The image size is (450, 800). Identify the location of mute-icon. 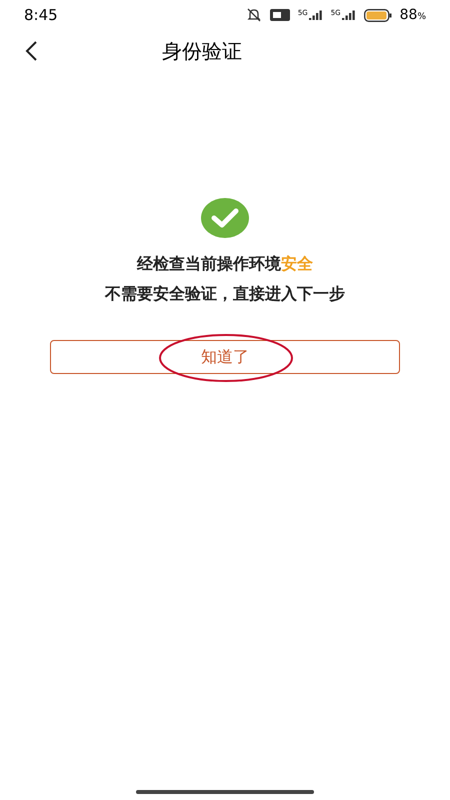
(254, 15).